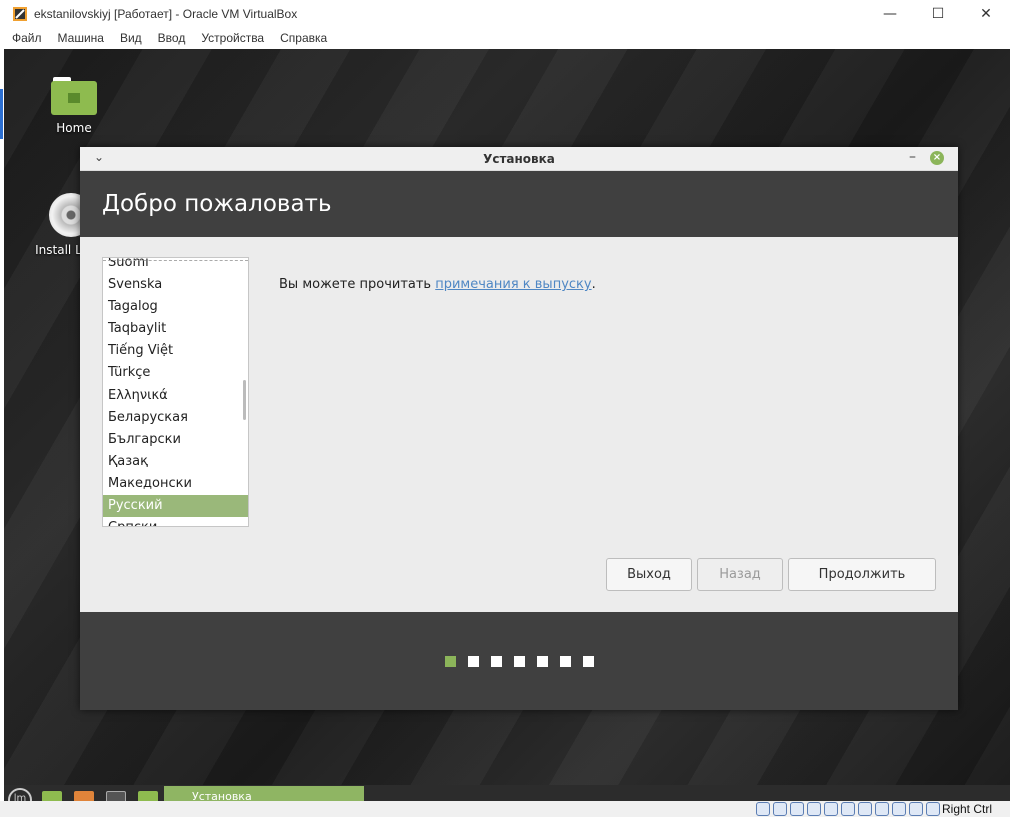  I want to click on dialog-title: Установка, so click(519, 158).